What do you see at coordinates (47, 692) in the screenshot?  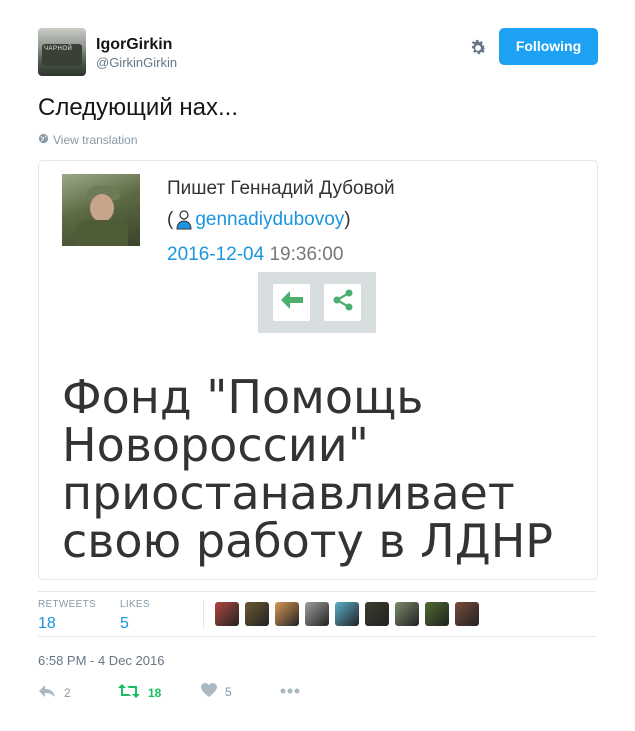 I see `reply-icon` at bounding box center [47, 692].